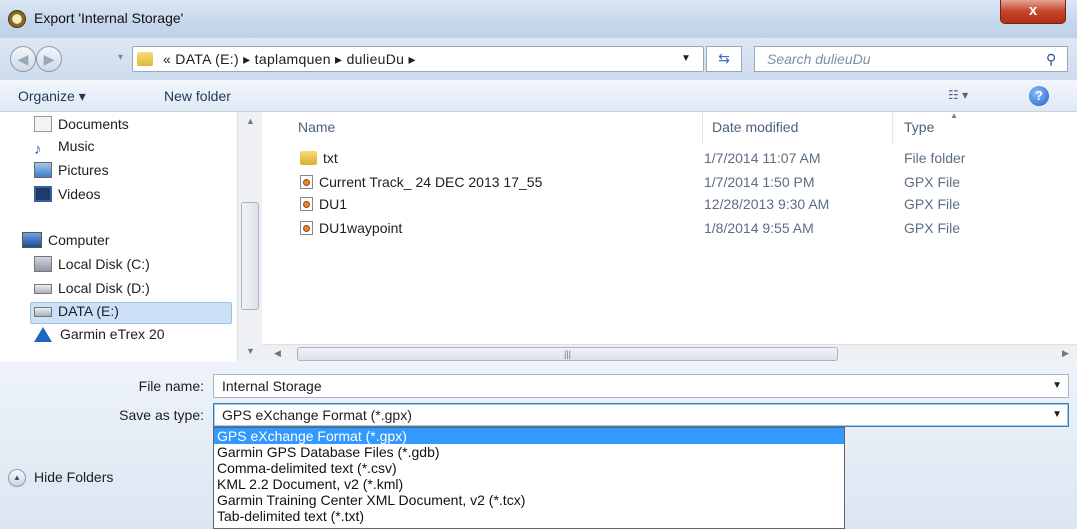  What do you see at coordinates (109, 18) in the screenshot?
I see `window-title: Export 'Internal Storage'` at bounding box center [109, 18].